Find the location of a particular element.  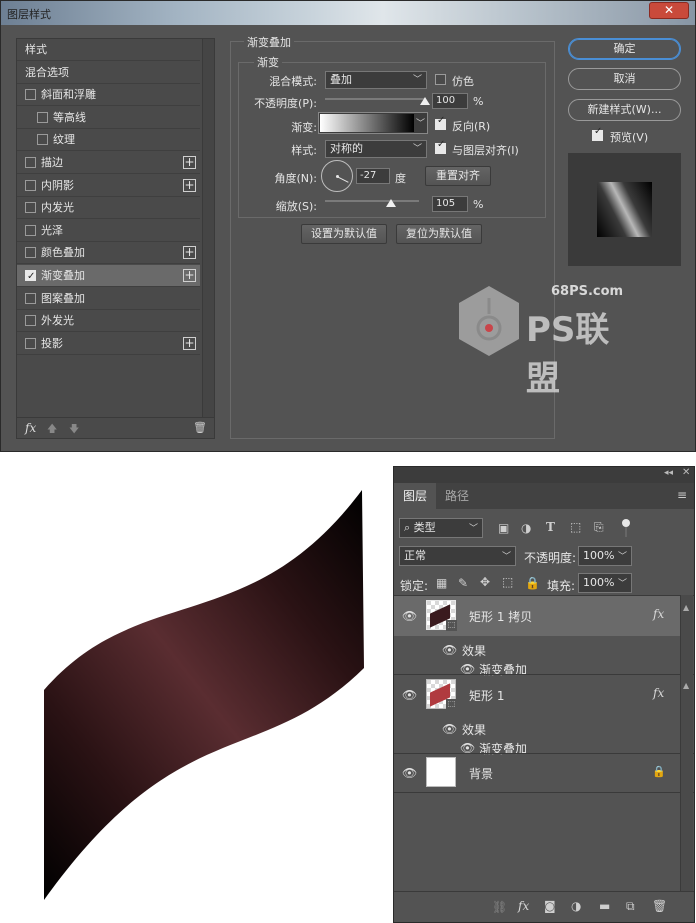

scale-input: 105 is located at coordinates (450, 204).